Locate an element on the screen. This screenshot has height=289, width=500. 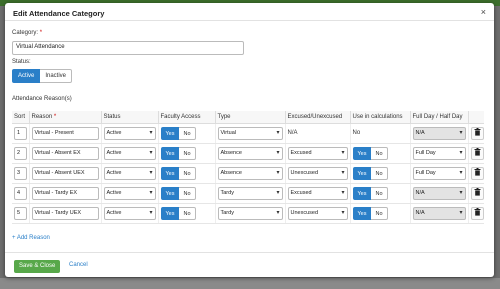
sort-input: 4 is located at coordinates (20, 193).